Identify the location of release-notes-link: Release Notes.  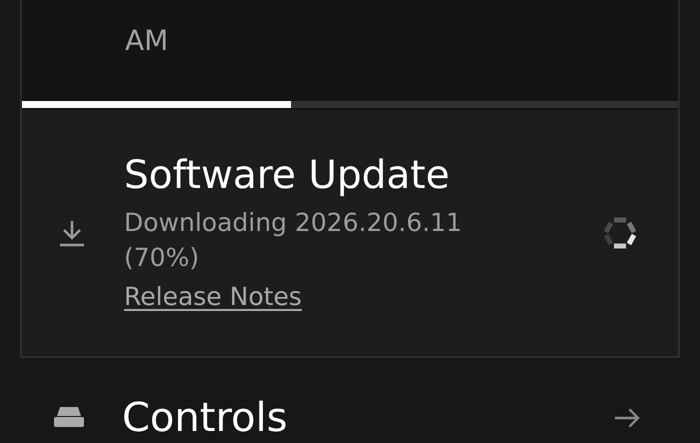
(213, 296).